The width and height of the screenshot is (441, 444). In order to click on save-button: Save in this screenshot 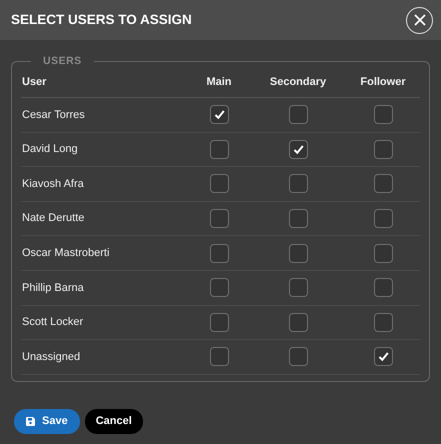, I will do `click(47, 421)`.